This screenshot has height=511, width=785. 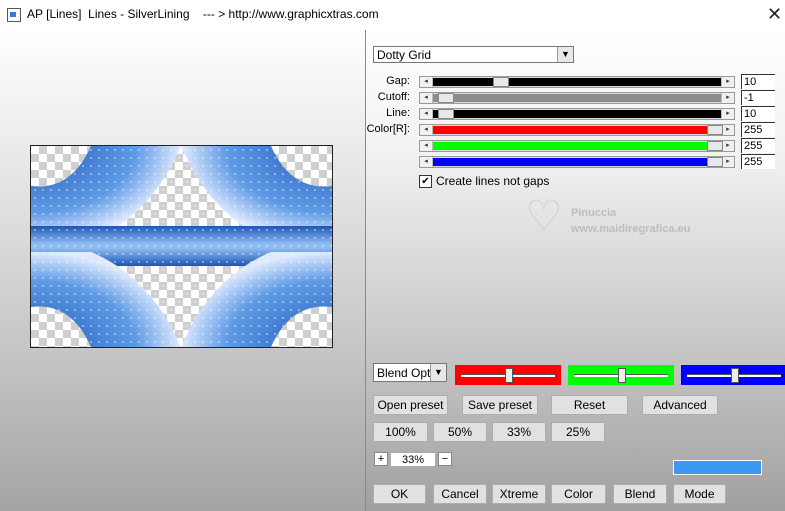 What do you see at coordinates (413, 459) in the screenshot?
I see `zoom-value-field: 33%` at bounding box center [413, 459].